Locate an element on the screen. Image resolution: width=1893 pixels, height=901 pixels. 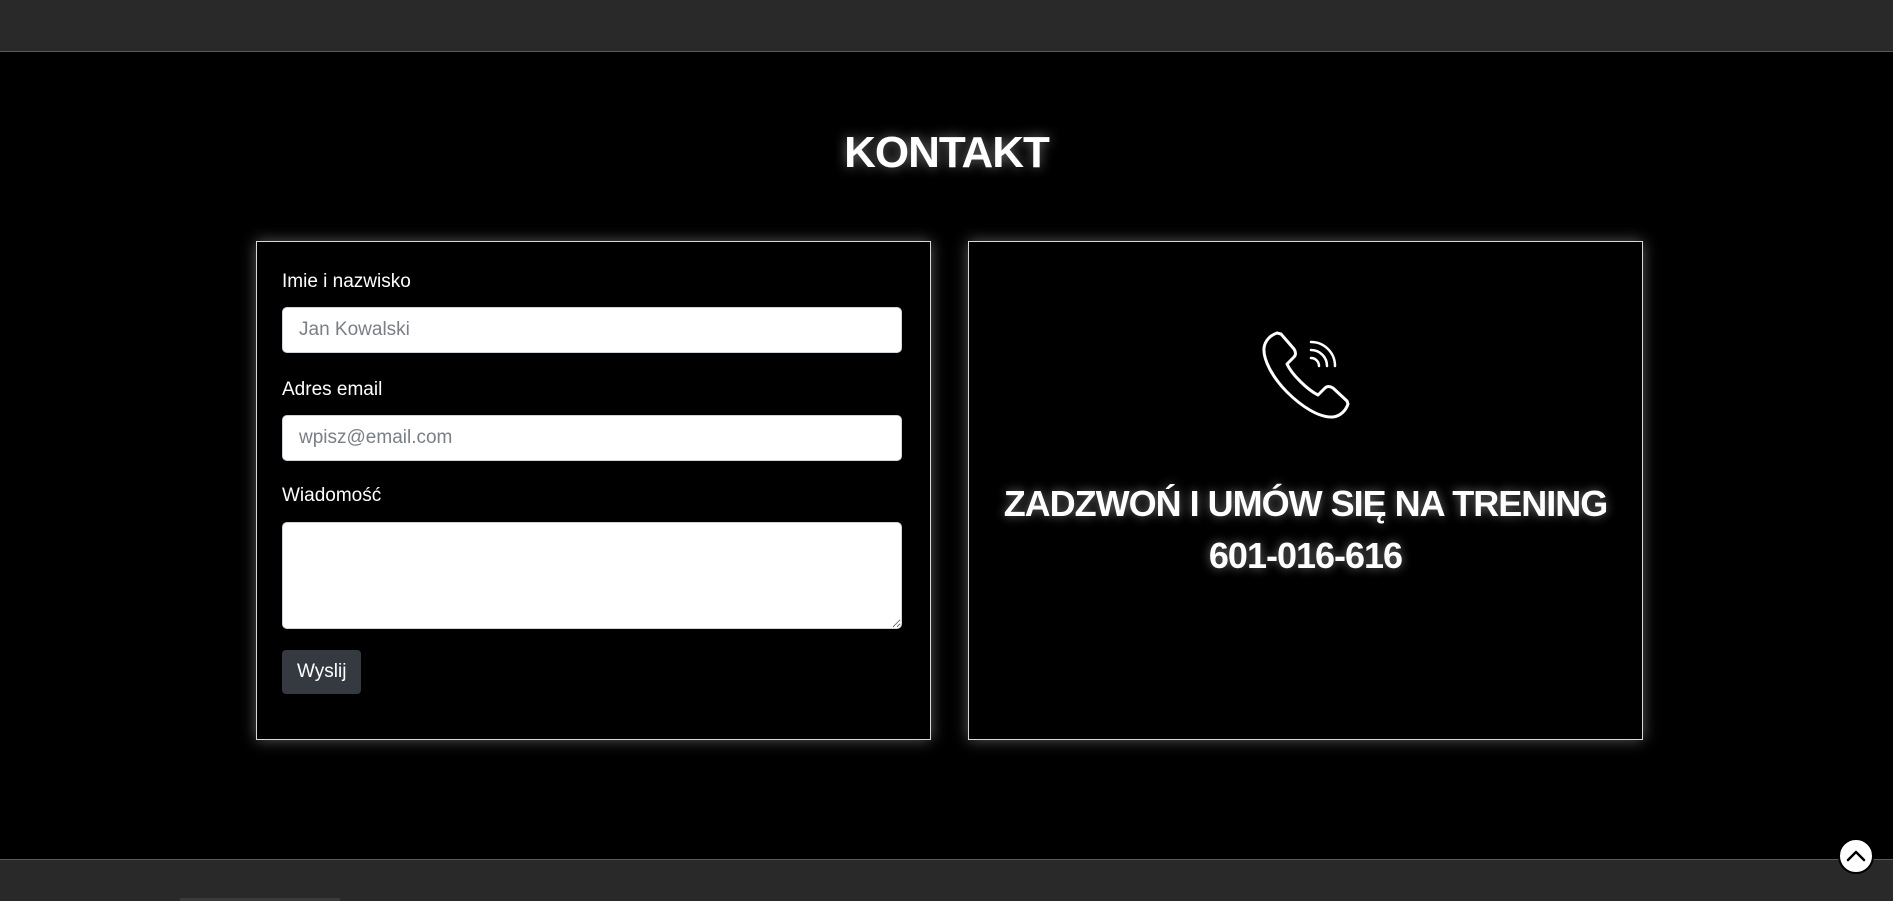
submit-button: Wyslij is located at coordinates (322, 672).